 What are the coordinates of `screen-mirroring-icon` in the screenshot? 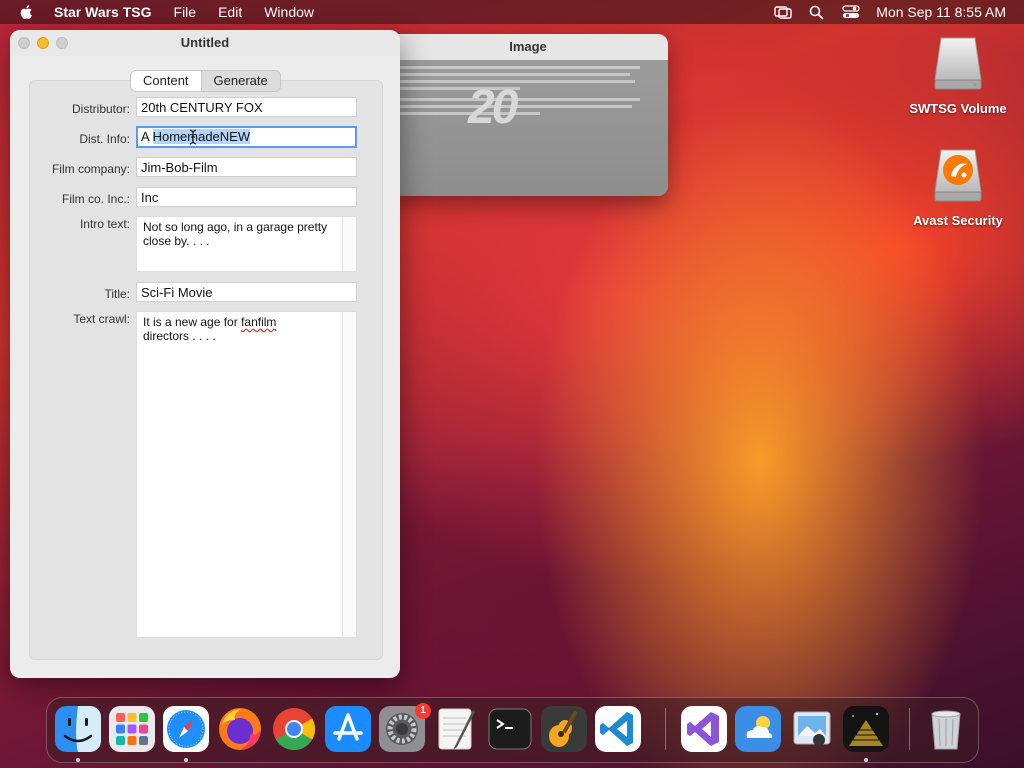 It's located at (783, 12).